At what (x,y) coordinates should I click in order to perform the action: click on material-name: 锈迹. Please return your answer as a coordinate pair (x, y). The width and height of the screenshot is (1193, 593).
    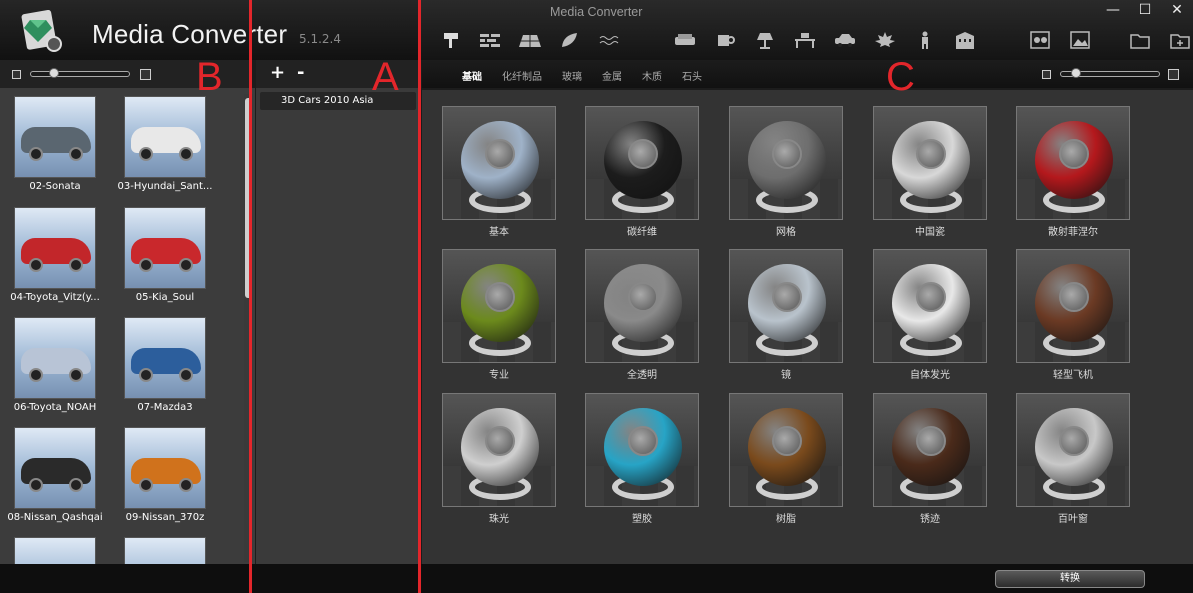
    Looking at the image, I should click on (930, 519).